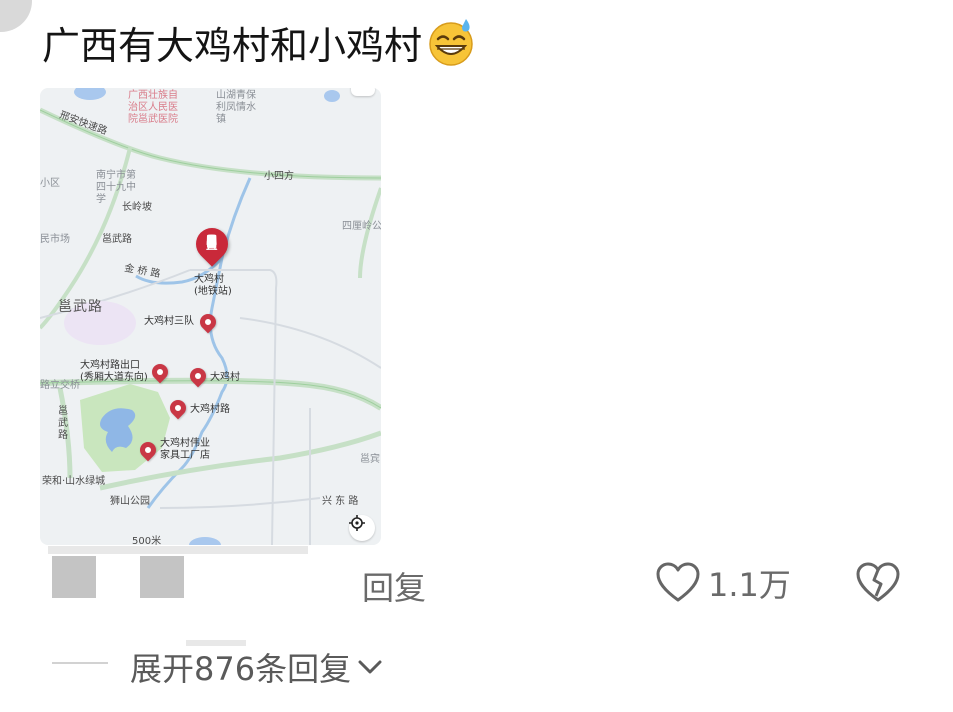  I want to click on like-count: 1.1万, so click(749, 585).